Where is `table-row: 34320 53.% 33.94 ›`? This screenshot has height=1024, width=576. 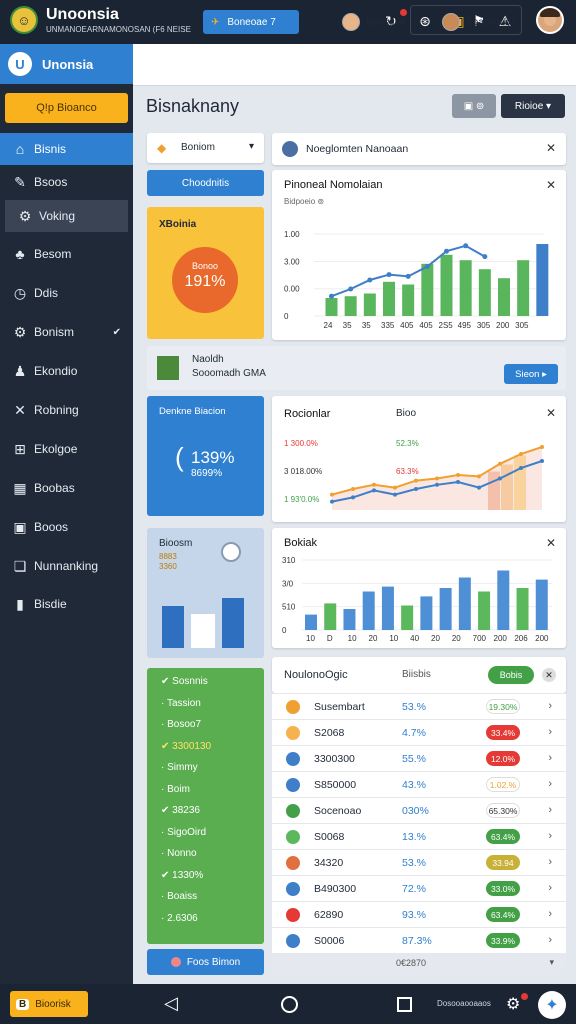
table-row: 34320 53.% 33.94 › is located at coordinates (419, 862).